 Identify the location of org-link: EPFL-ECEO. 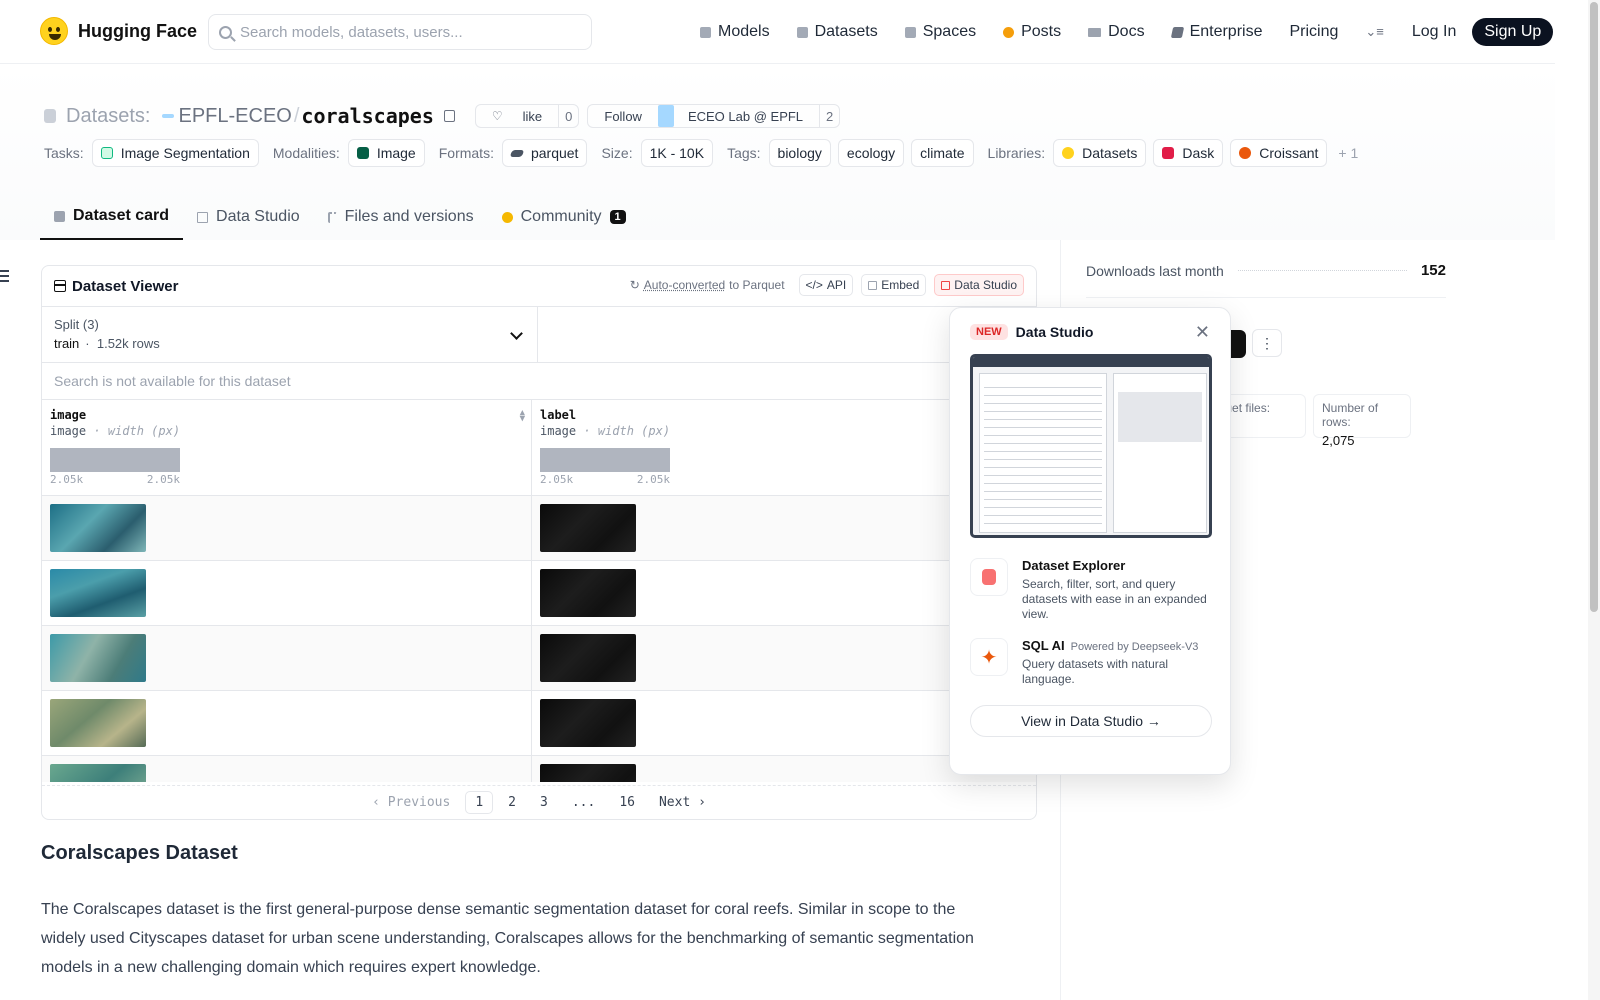
(227, 116).